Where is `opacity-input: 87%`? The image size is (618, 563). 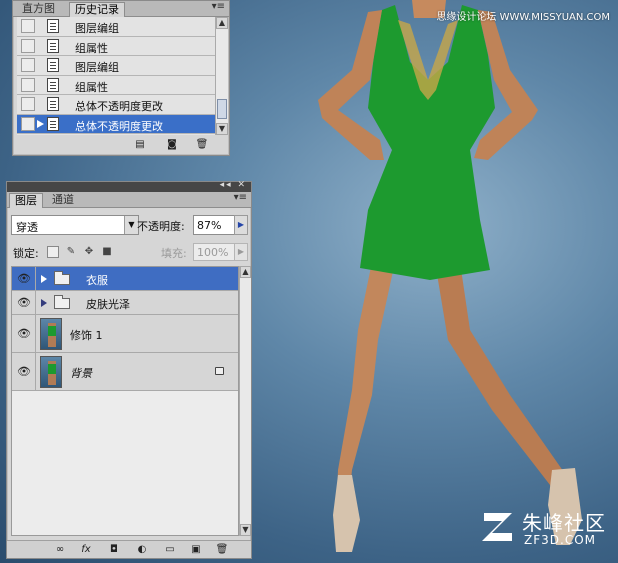
opacity-input: 87% is located at coordinates (214, 225).